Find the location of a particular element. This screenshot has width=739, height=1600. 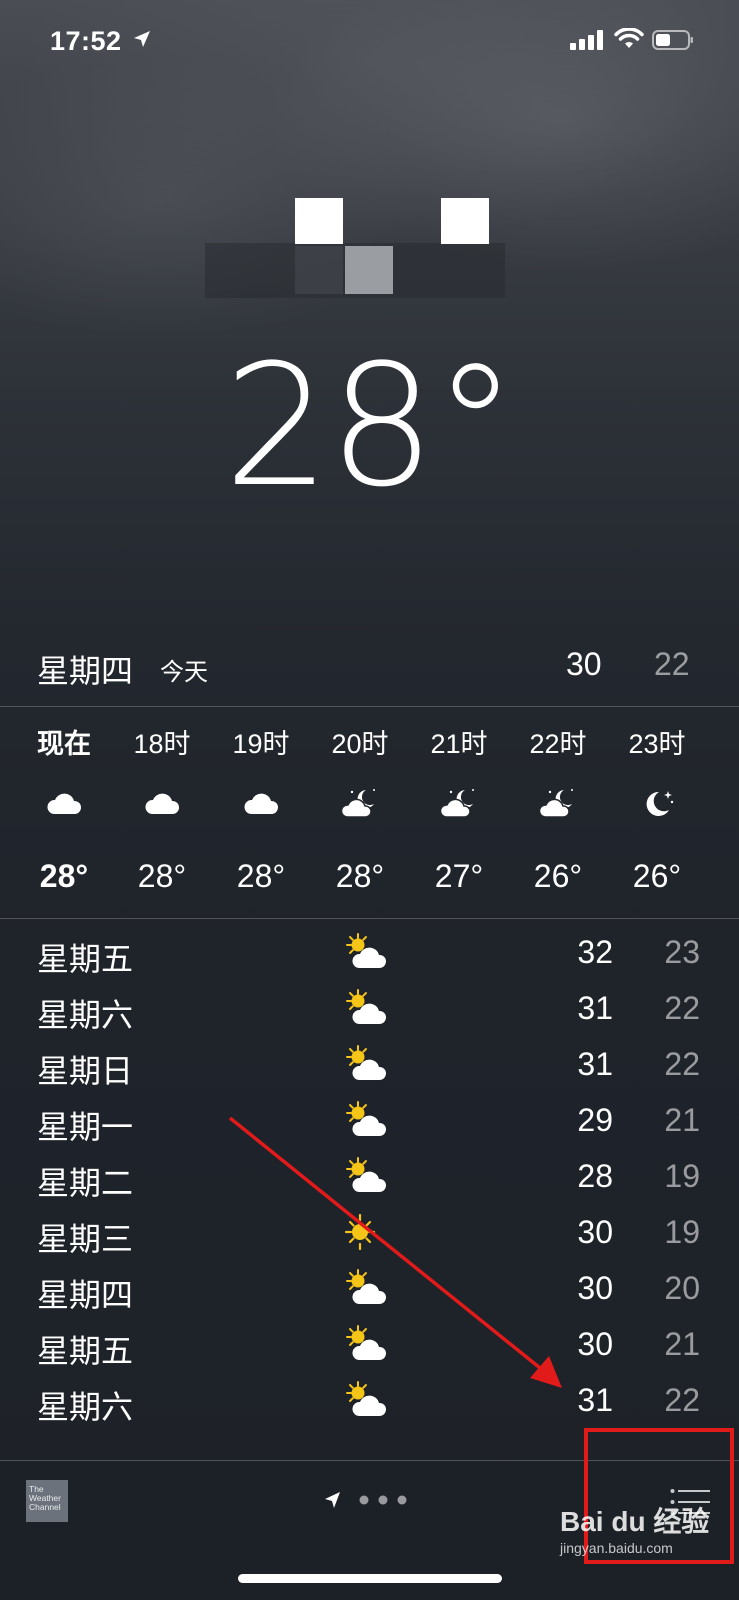

hour-item: 20时 28° is located at coordinates (360, 812).